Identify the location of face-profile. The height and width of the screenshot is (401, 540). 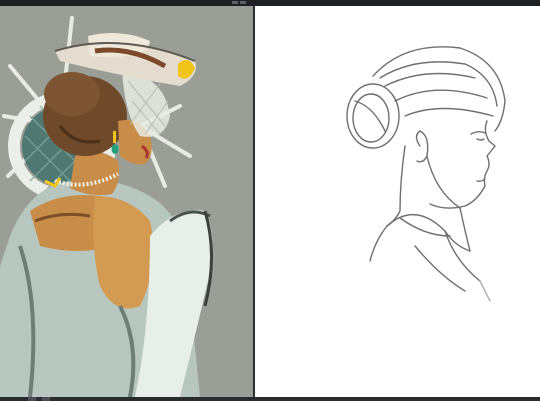
(462, 164).